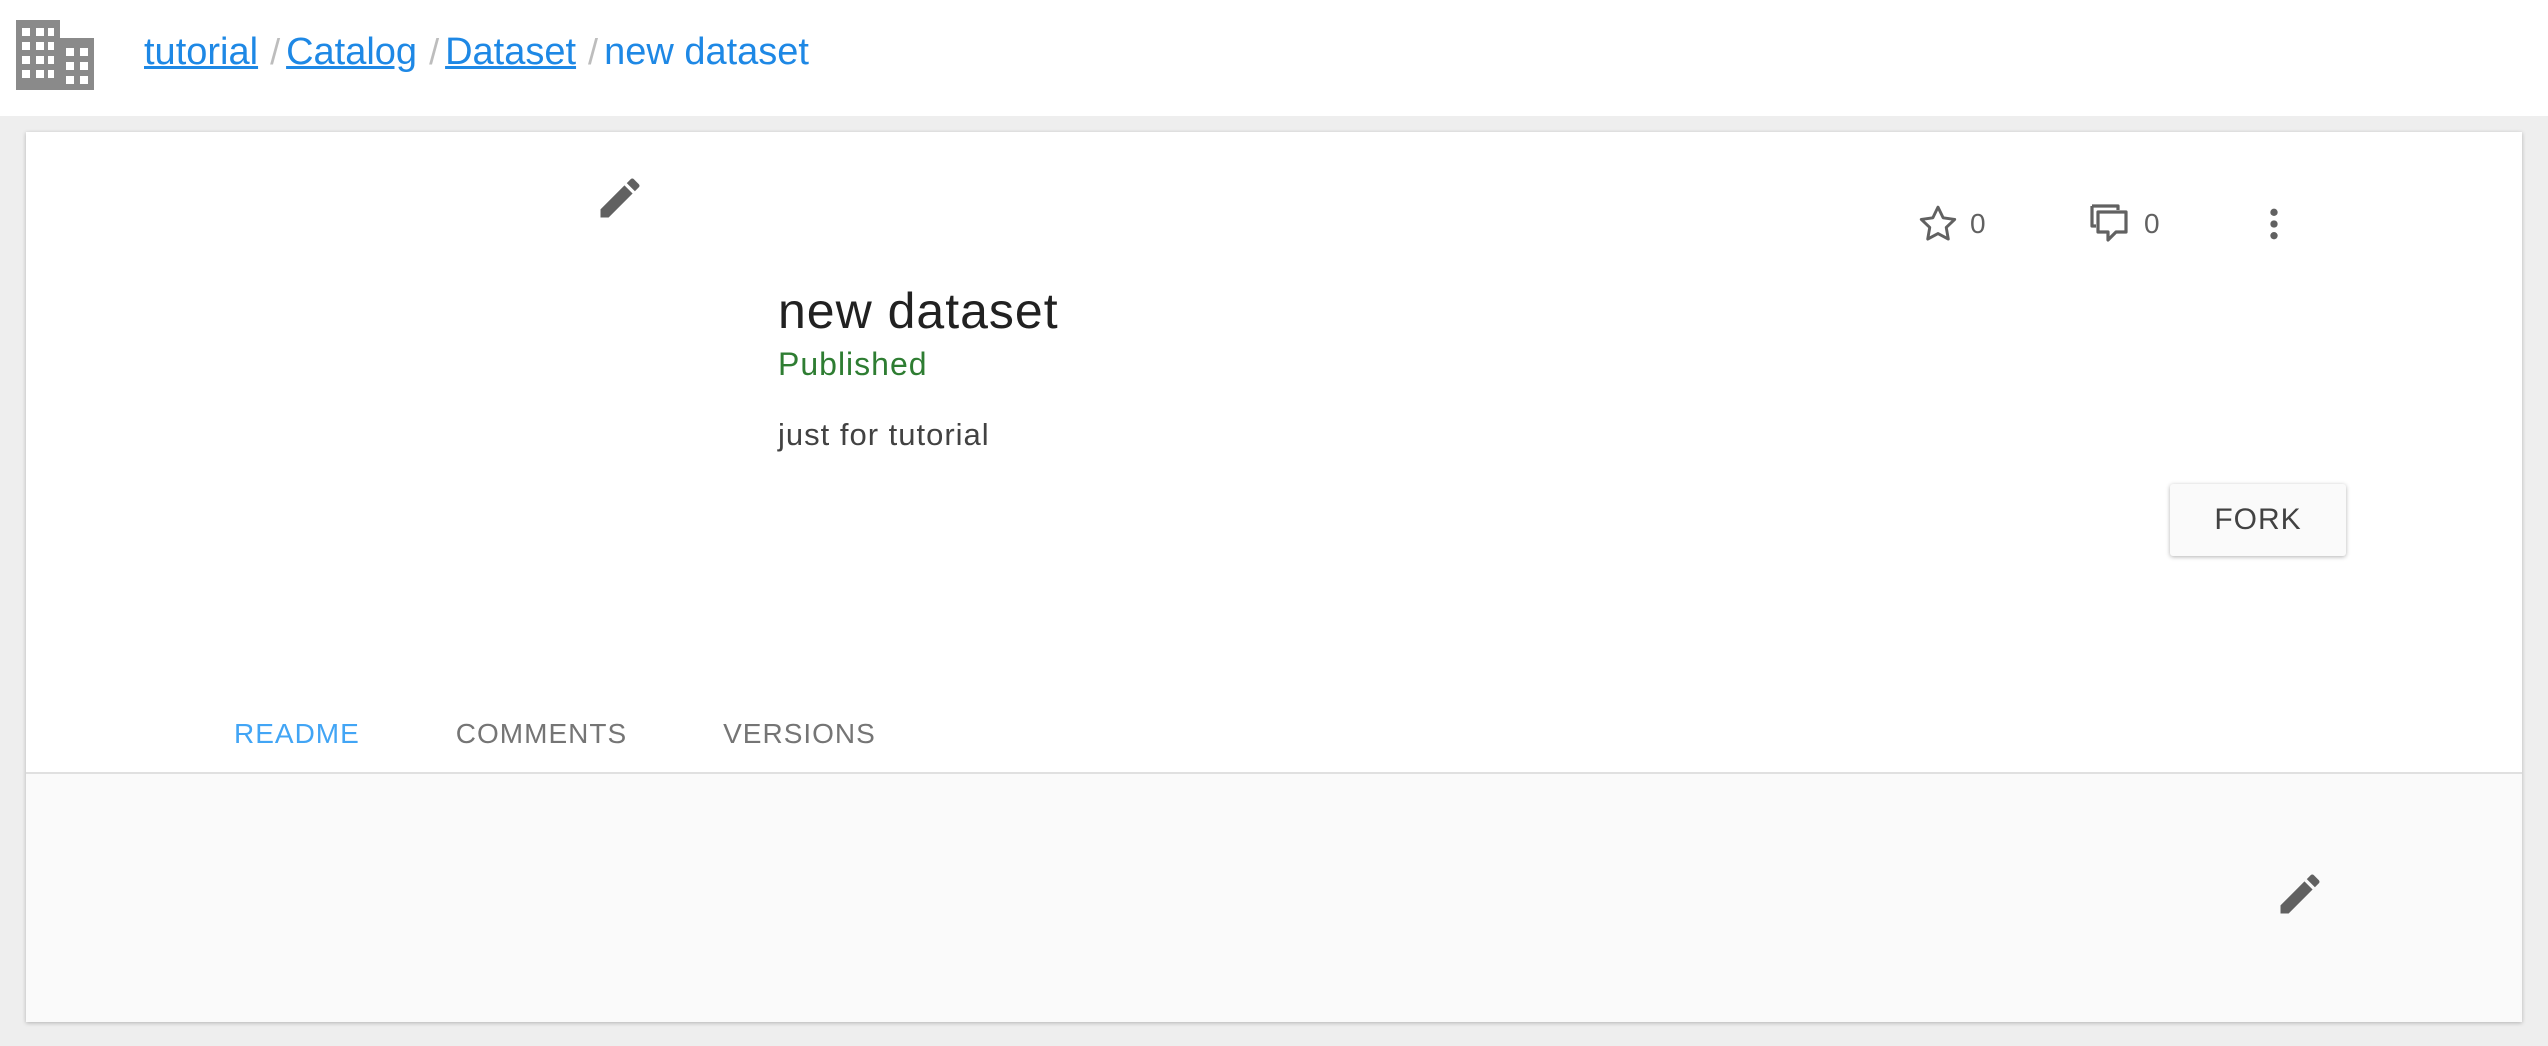 The width and height of the screenshot is (2548, 1046). I want to click on dataset-header: new dataset Published just for tutorial, so click(918, 367).